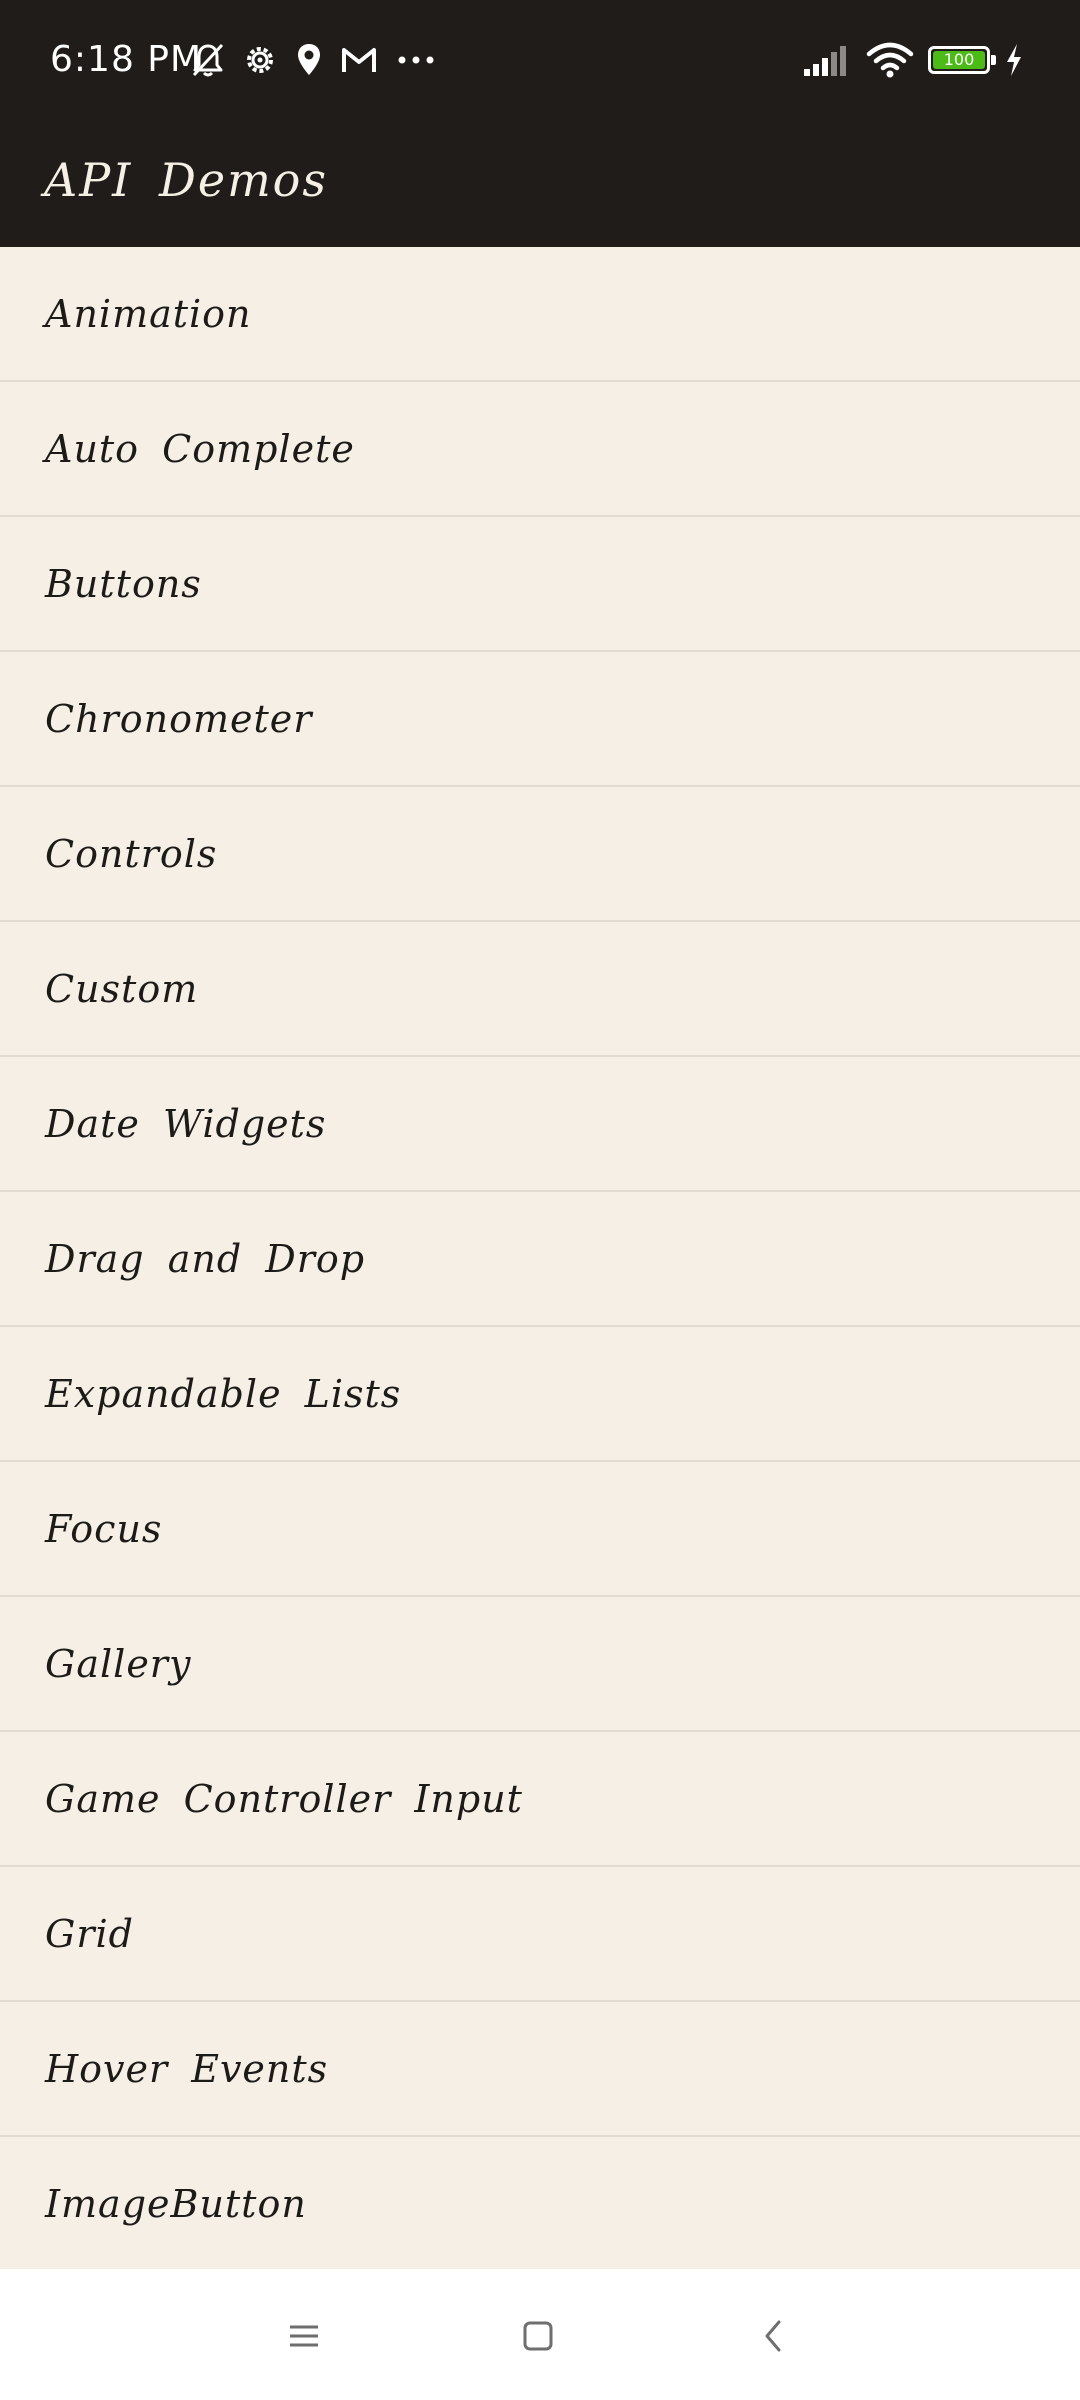 Image resolution: width=1080 pixels, height=2400 pixels. What do you see at coordinates (186, 180) in the screenshot?
I see `app-title: API Demos` at bounding box center [186, 180].